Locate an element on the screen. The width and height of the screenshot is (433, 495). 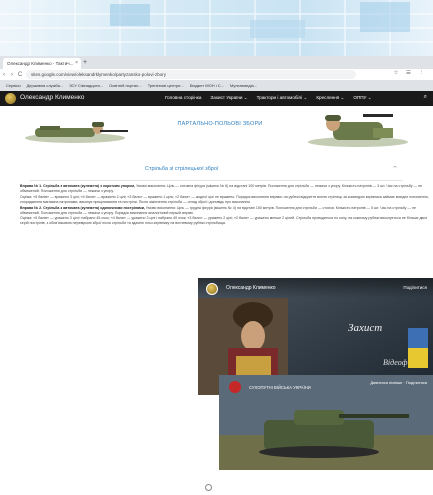
video-title-text: Захист is located at coordinates (365, 328).